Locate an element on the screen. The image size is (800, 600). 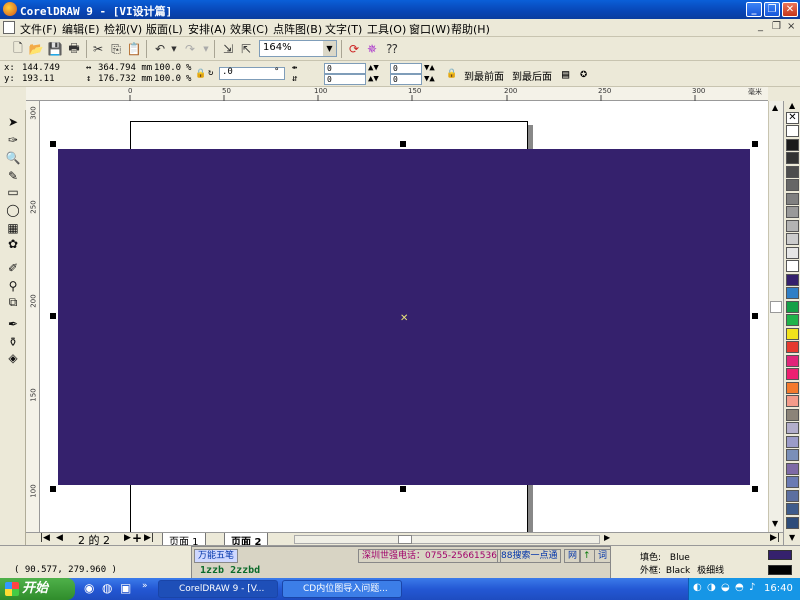
menu-arrange: 安排(A) is located at coordinates (207, 29).